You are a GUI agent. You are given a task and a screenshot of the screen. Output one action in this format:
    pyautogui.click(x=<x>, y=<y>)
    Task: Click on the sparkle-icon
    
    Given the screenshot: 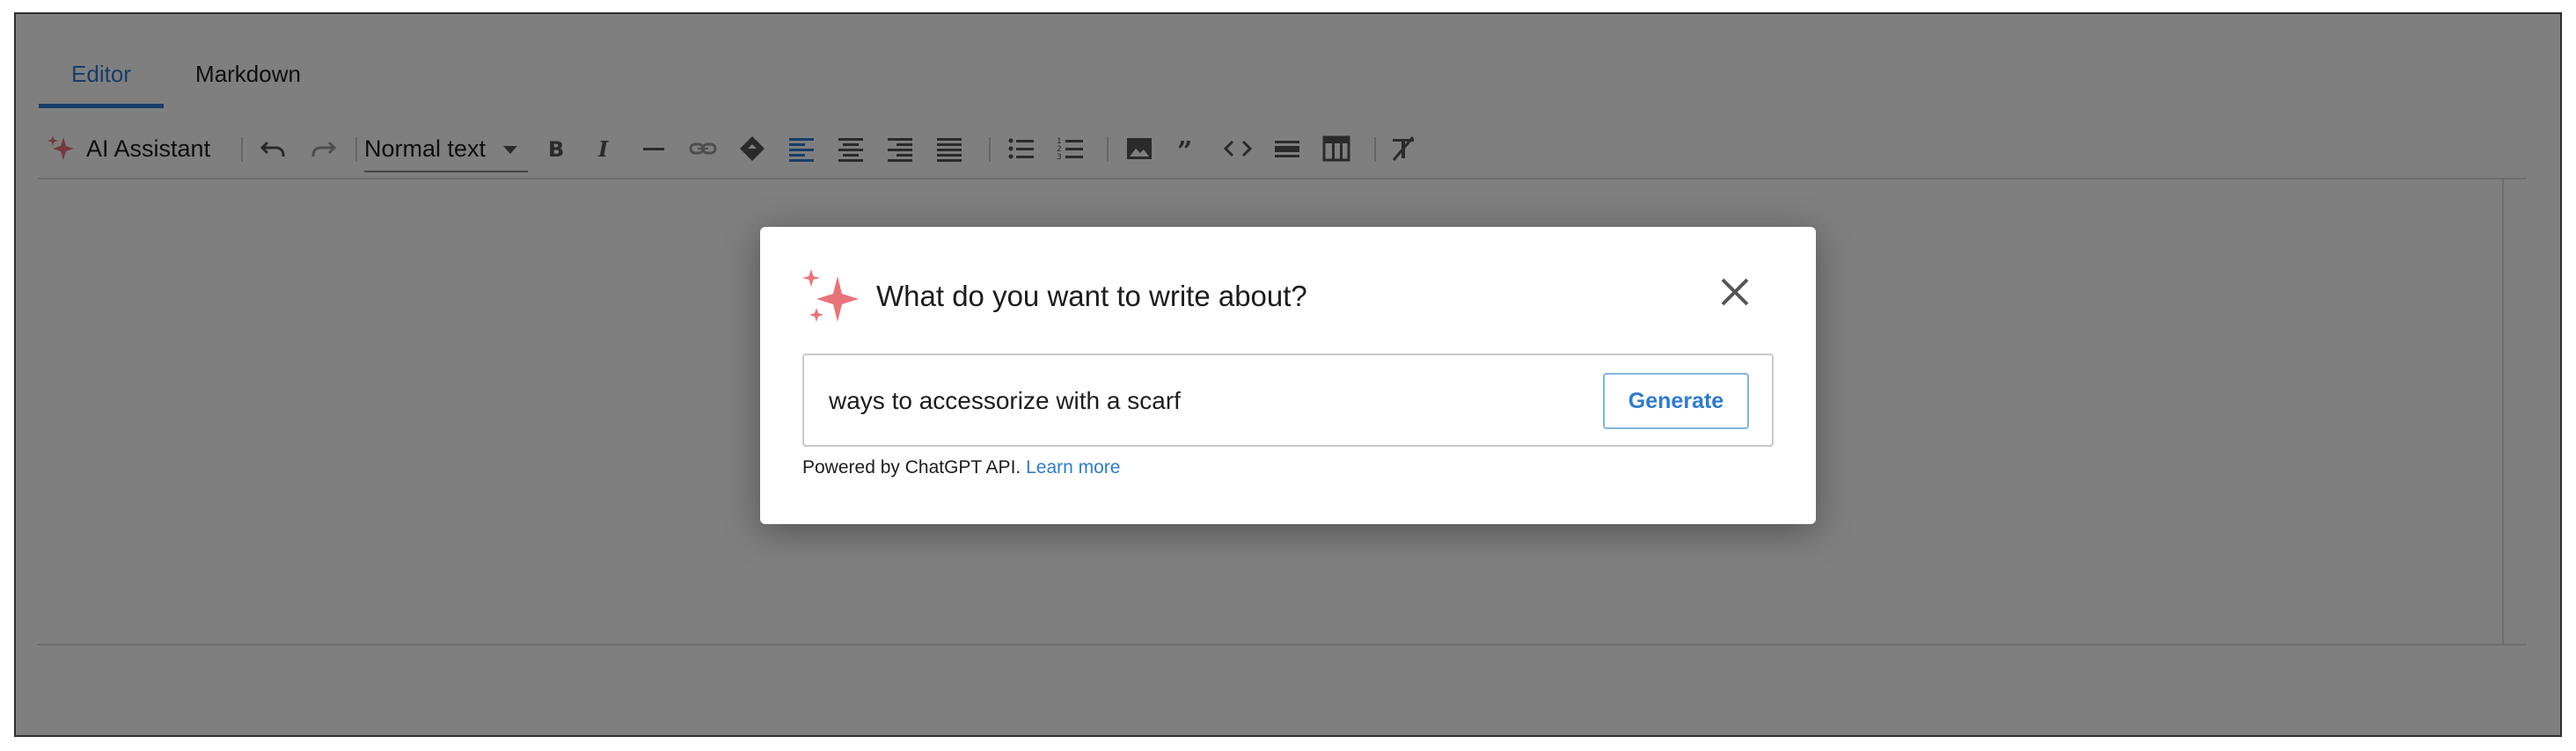 What is the action you would take?
    pyautogui.click(x=830, y=295)
    